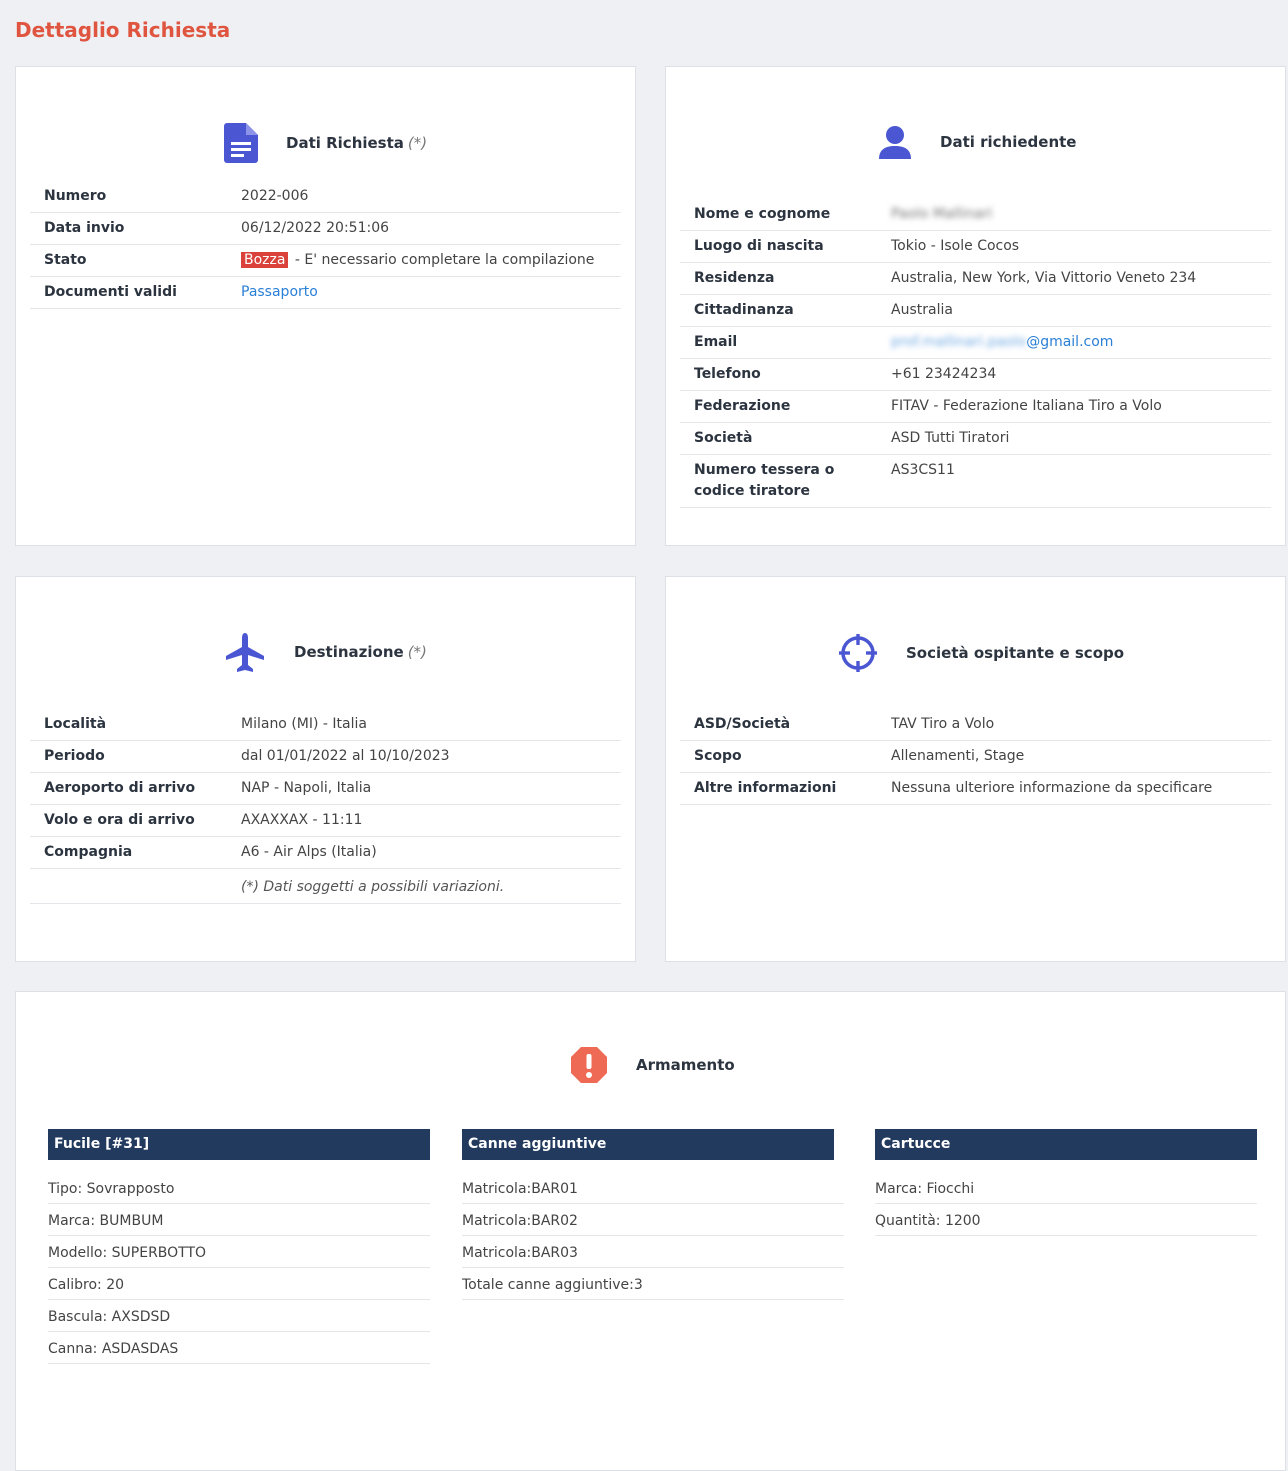 The image size is (1288, 1471). I want to click on list-item: Matricola:BAR01, so click(653, 1188).